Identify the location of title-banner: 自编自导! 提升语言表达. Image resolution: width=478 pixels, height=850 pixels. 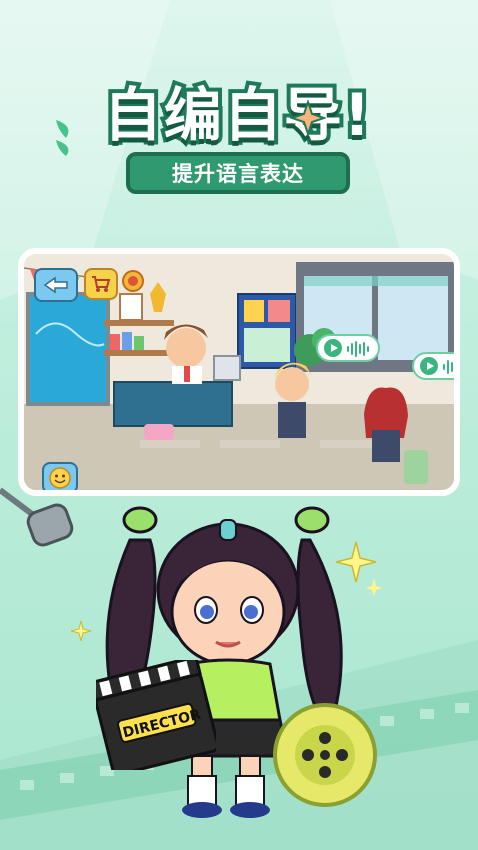
(238, 135).